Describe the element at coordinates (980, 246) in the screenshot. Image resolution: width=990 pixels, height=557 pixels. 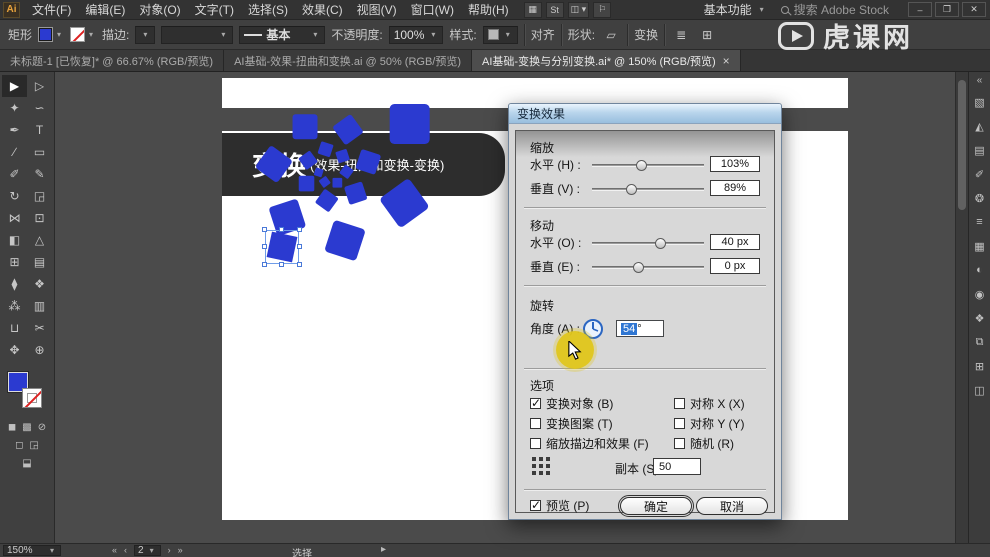
I see `gradient-panel-icon: ▦` at that location.